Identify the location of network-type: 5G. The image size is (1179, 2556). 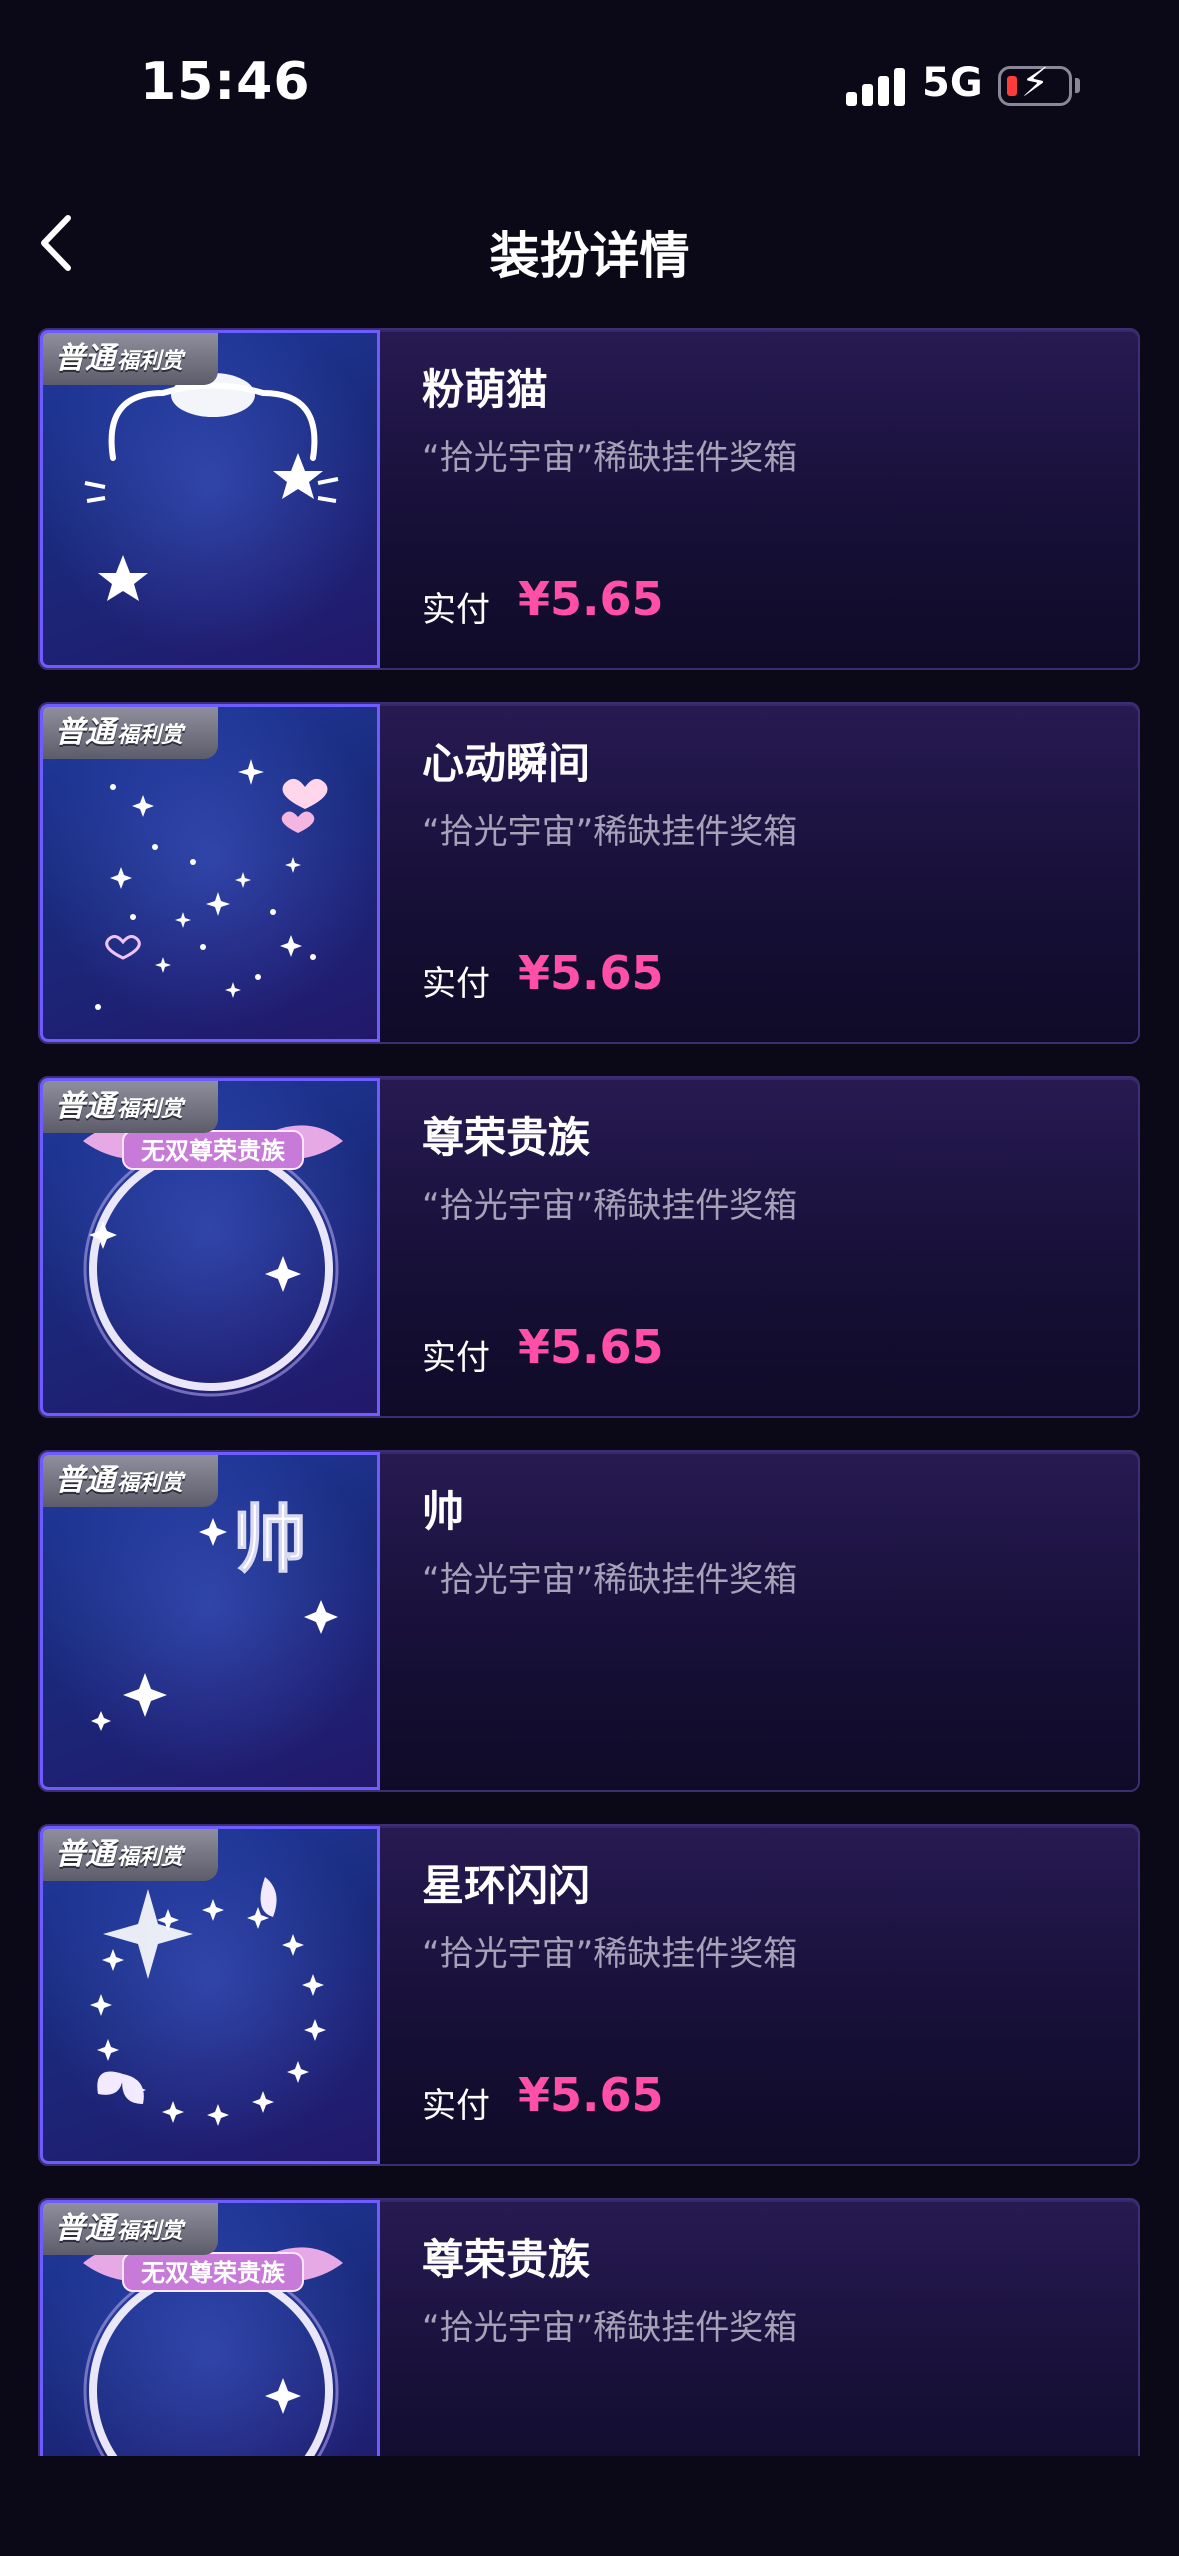
(952, 83).